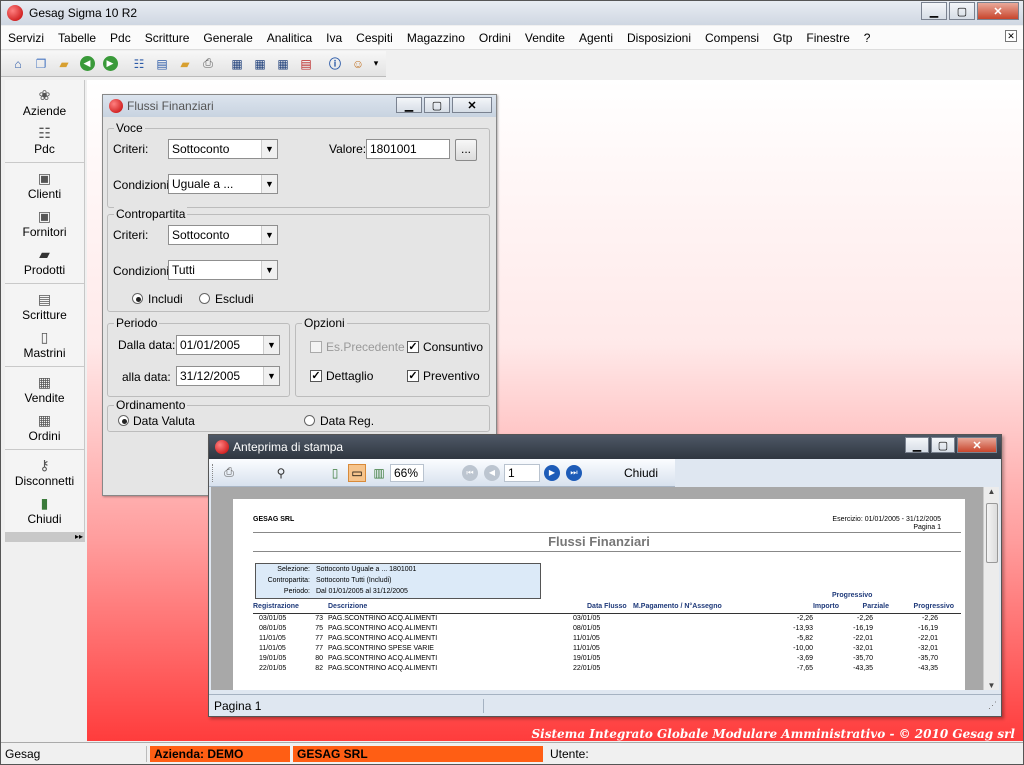 The height and width of the screenshot is (765, 1024). Describe the element at coordinates (271, 376) in the screenshot. I see `chevron-down-icon: ▼` at that location.